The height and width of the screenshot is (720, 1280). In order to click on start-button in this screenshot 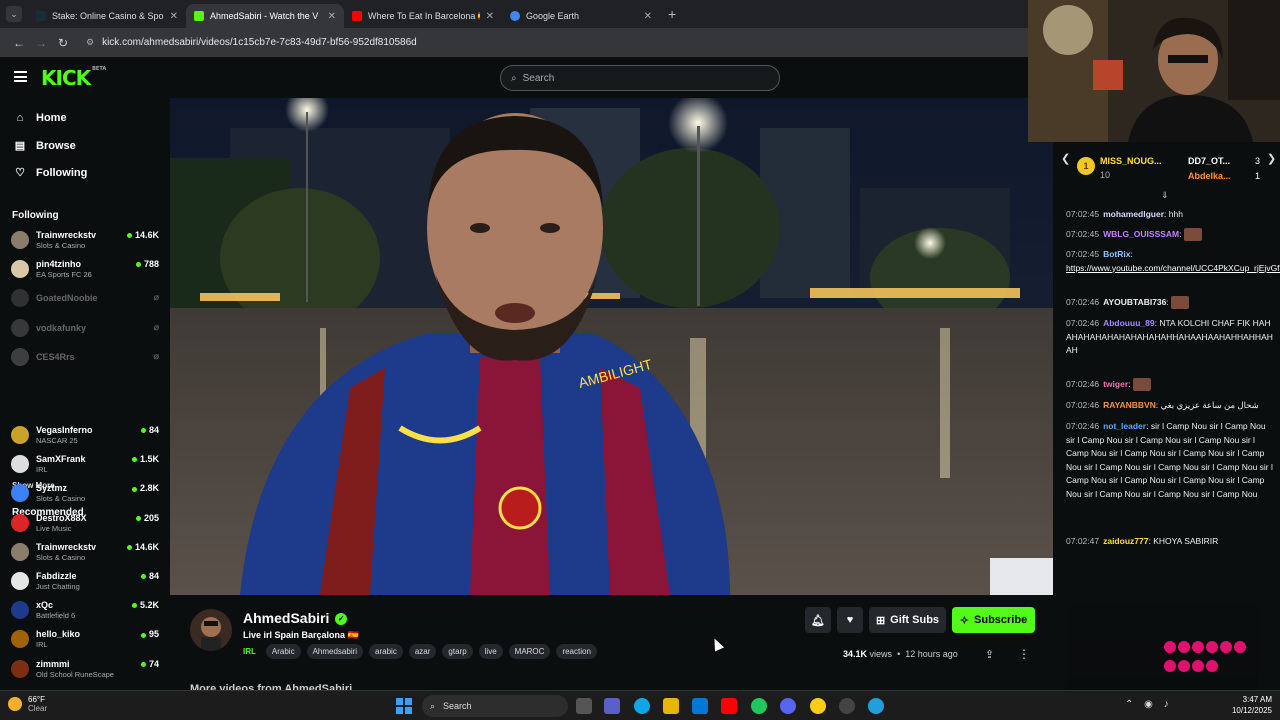, I will do `click(404, 706)`.